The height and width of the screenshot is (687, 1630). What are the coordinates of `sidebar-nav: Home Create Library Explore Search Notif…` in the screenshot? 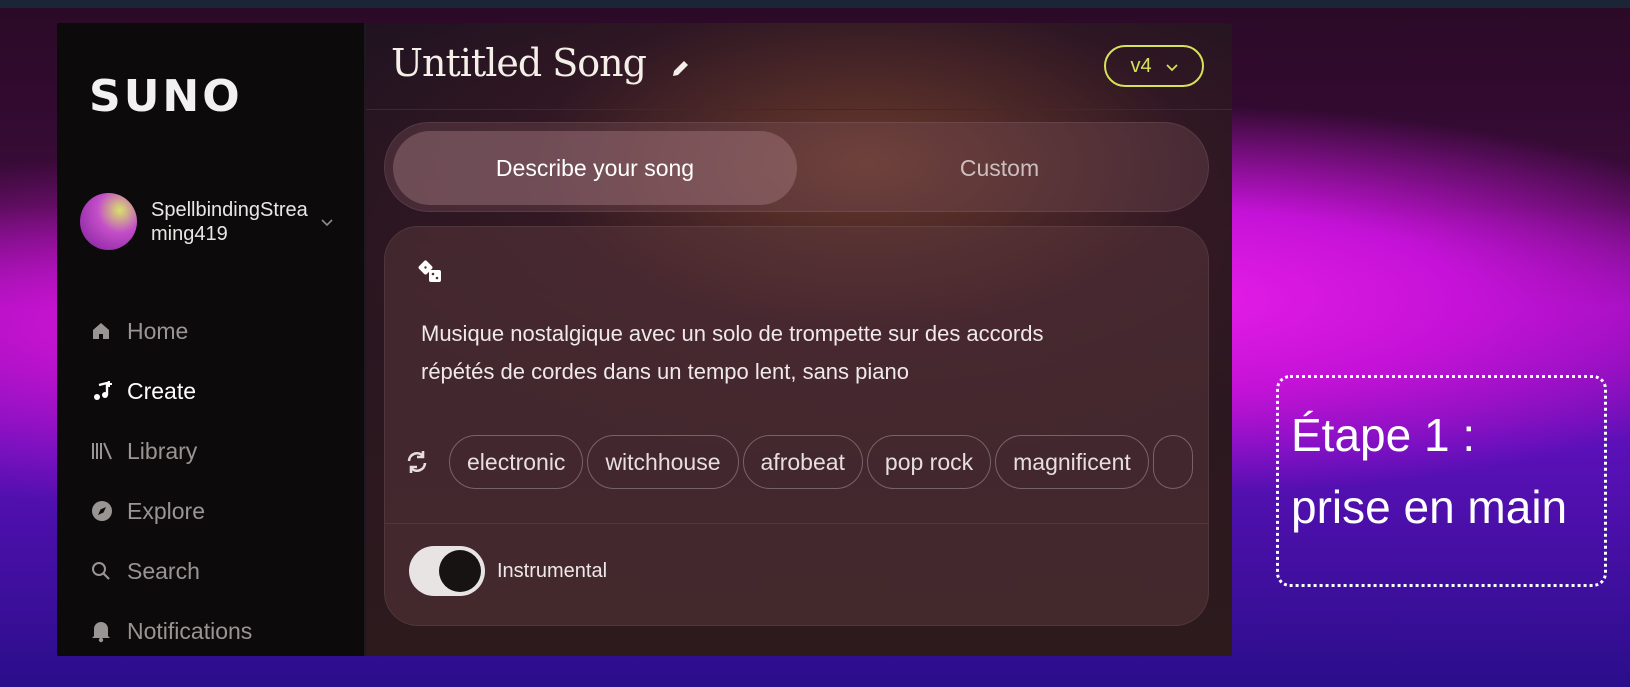 It's located at (171, 478).